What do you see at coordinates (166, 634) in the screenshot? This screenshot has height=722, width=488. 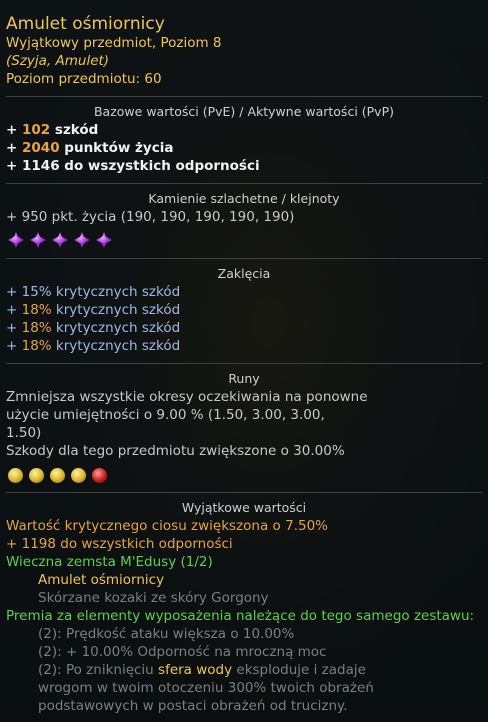 I see `set-bonus-line: (2): Prędkość ataku większa o 10.00%` at bounding box center [166, 634].